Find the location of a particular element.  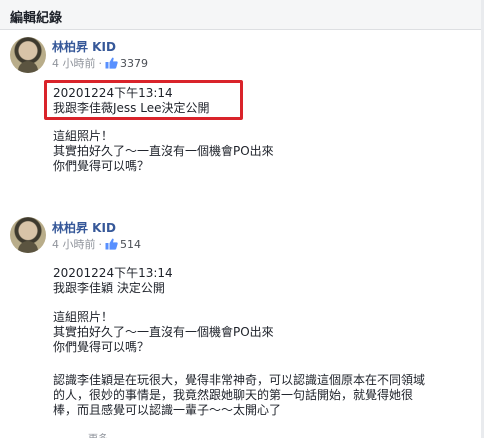

revision-header-text: 20201224下午13:14 我跟李佳穎 決定公開 is located at coordinates (113, 281).